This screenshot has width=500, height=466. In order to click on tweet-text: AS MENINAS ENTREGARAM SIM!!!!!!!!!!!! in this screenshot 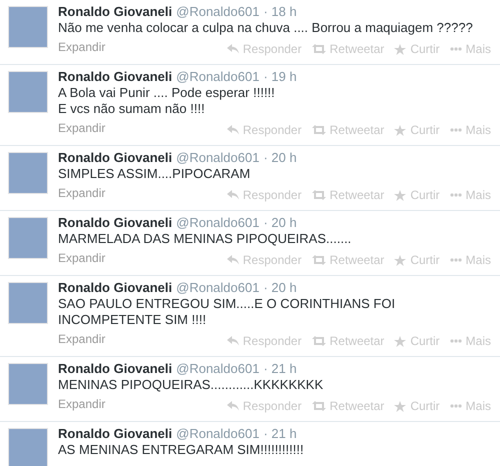, I will do `click(181, 450)`.